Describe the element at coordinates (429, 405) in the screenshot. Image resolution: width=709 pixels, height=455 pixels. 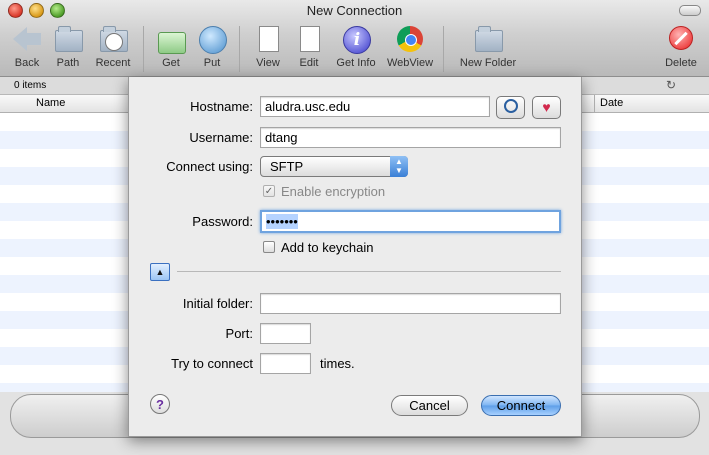
I see `cancel-button: Cancel` at that location.